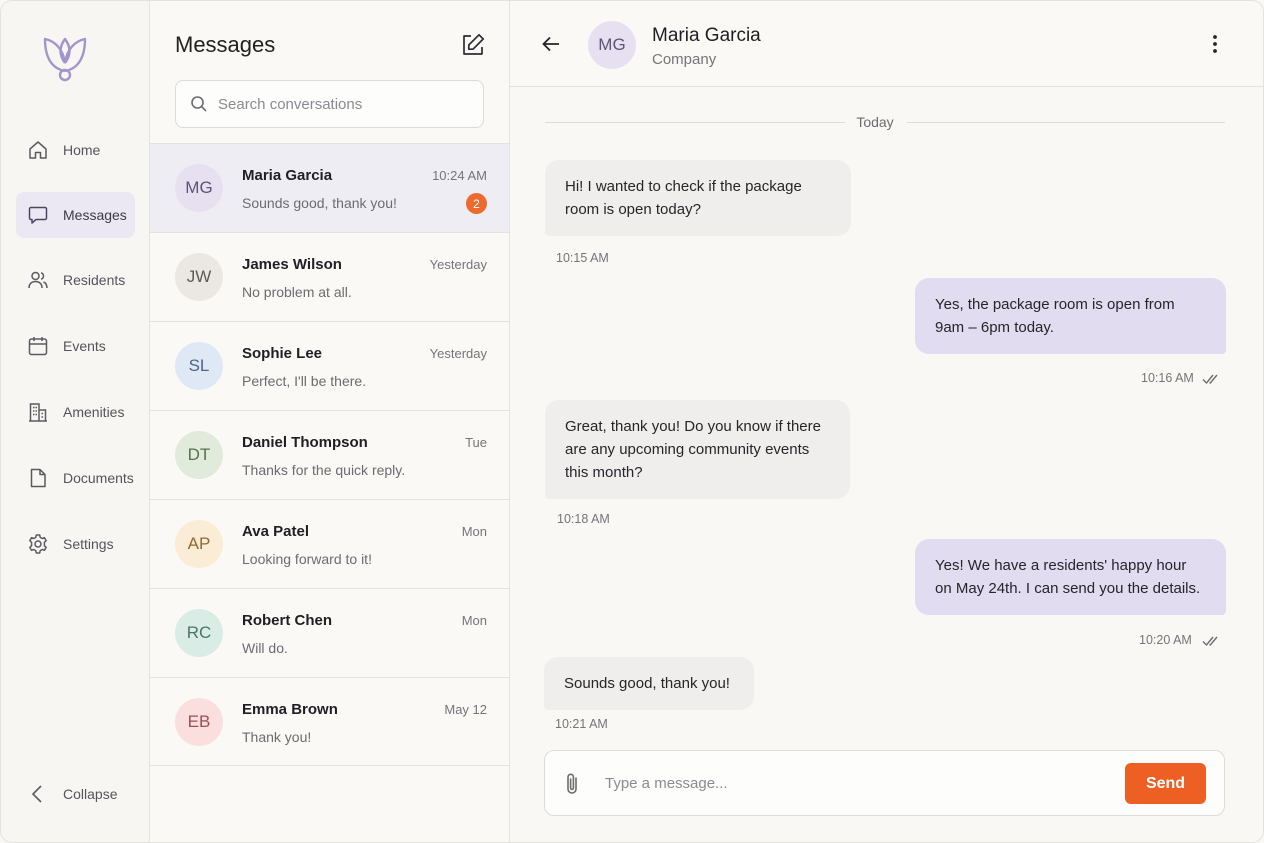 Image resolution: width=1264 pixels, height=843 pixels. I want to click on nav-item-label: Events, so click(84, 346).